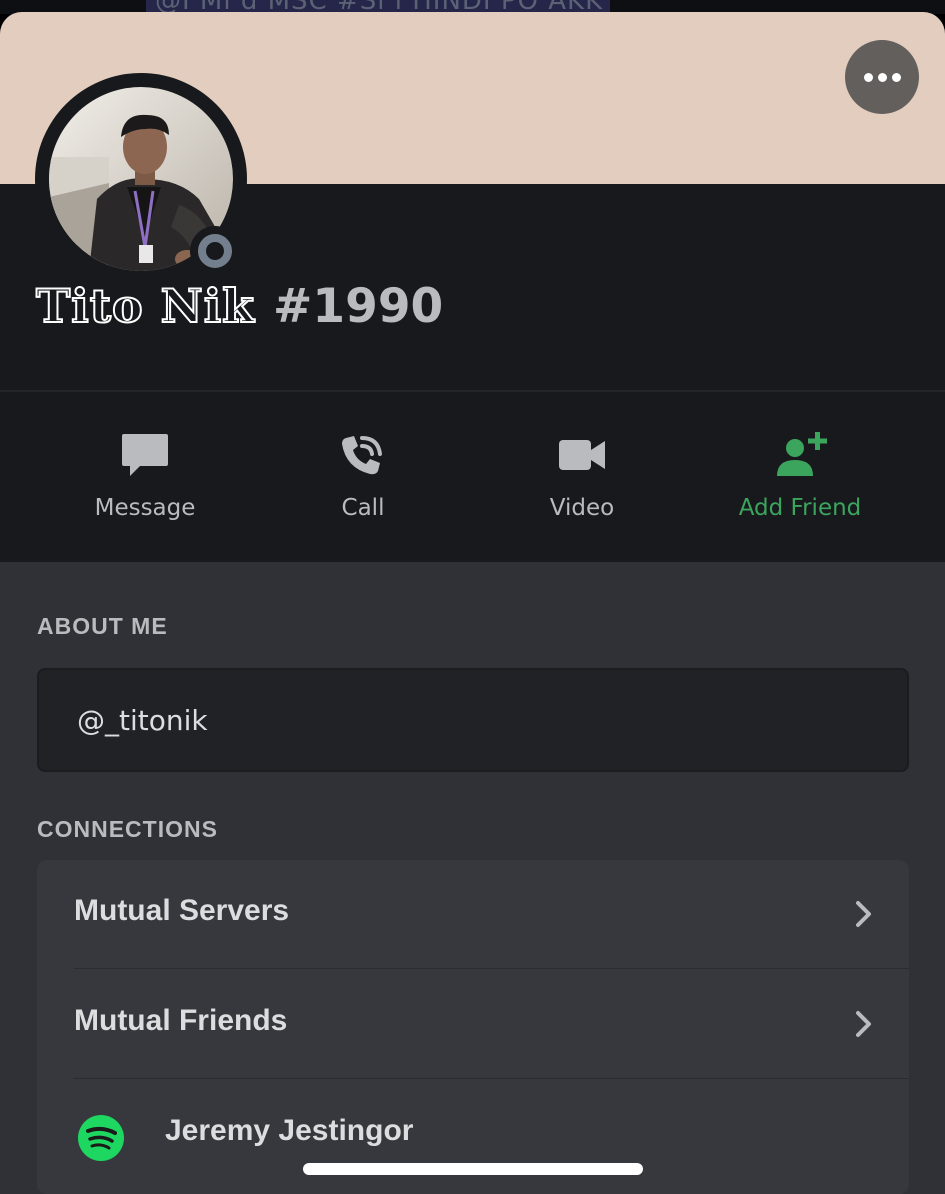 The width and height of the screenshot is (945, 1194). I want to click on call-button: Call, so click(363, 477).